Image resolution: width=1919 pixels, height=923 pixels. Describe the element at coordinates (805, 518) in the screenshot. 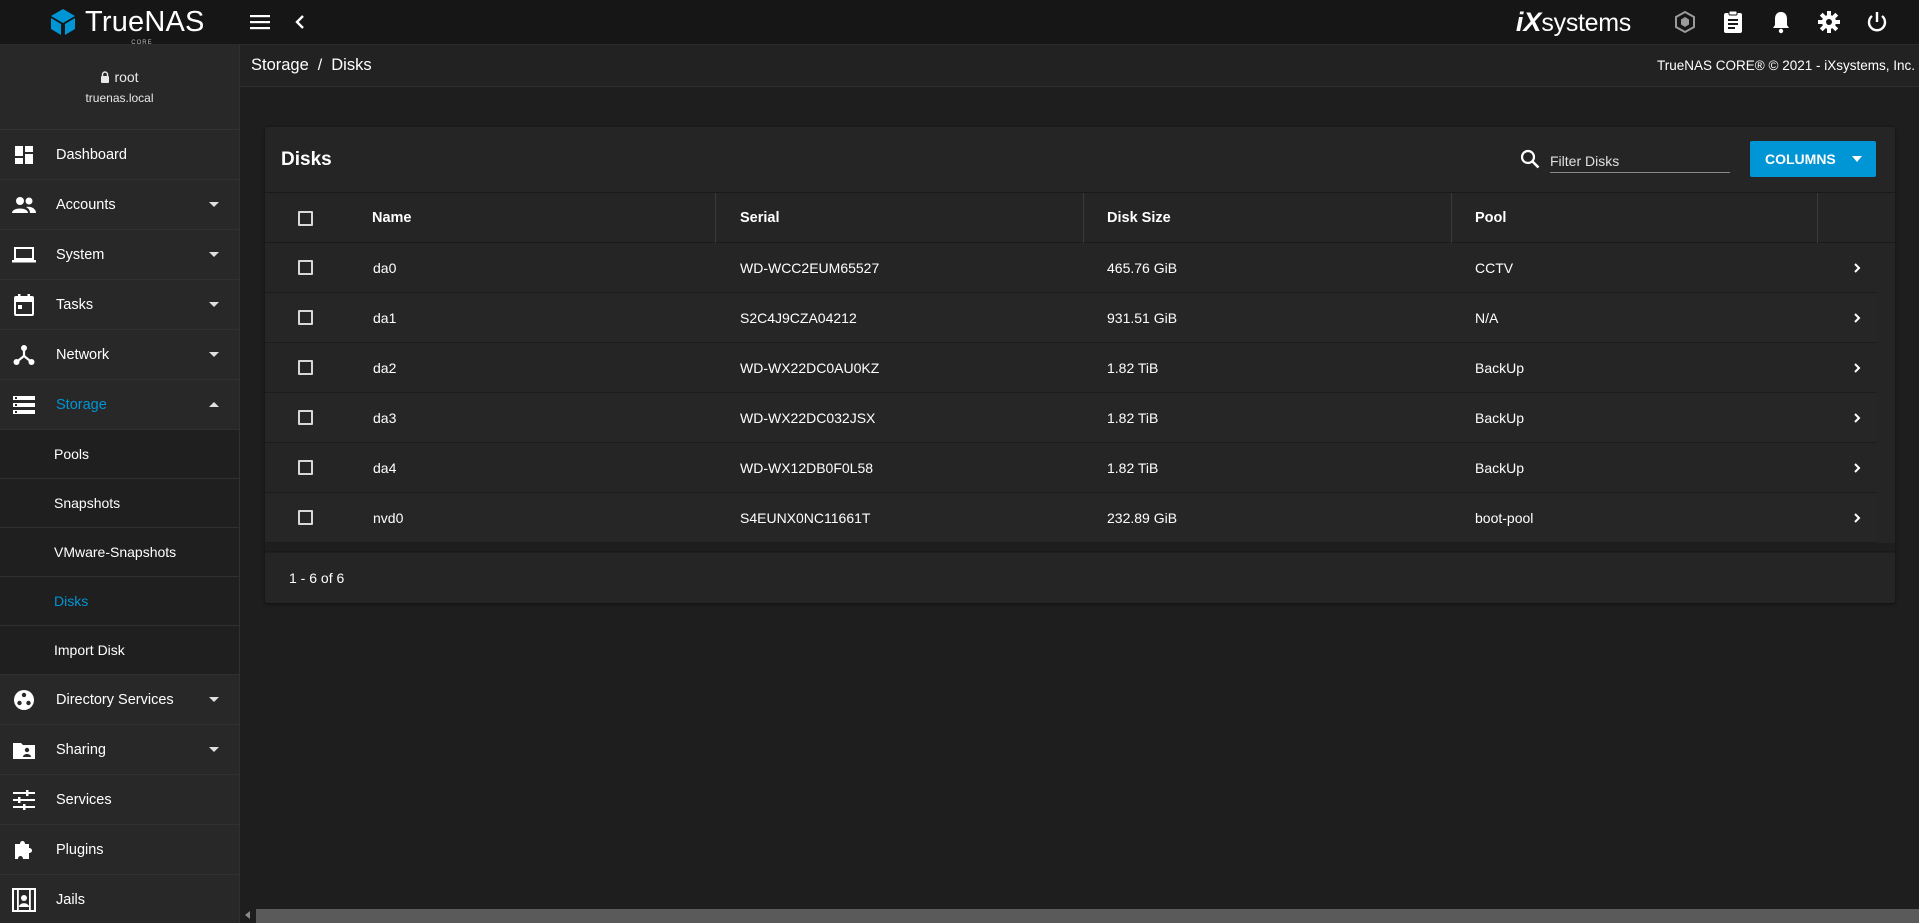

I see `cell-serial: S4EUNX0NC11661T` at that location.